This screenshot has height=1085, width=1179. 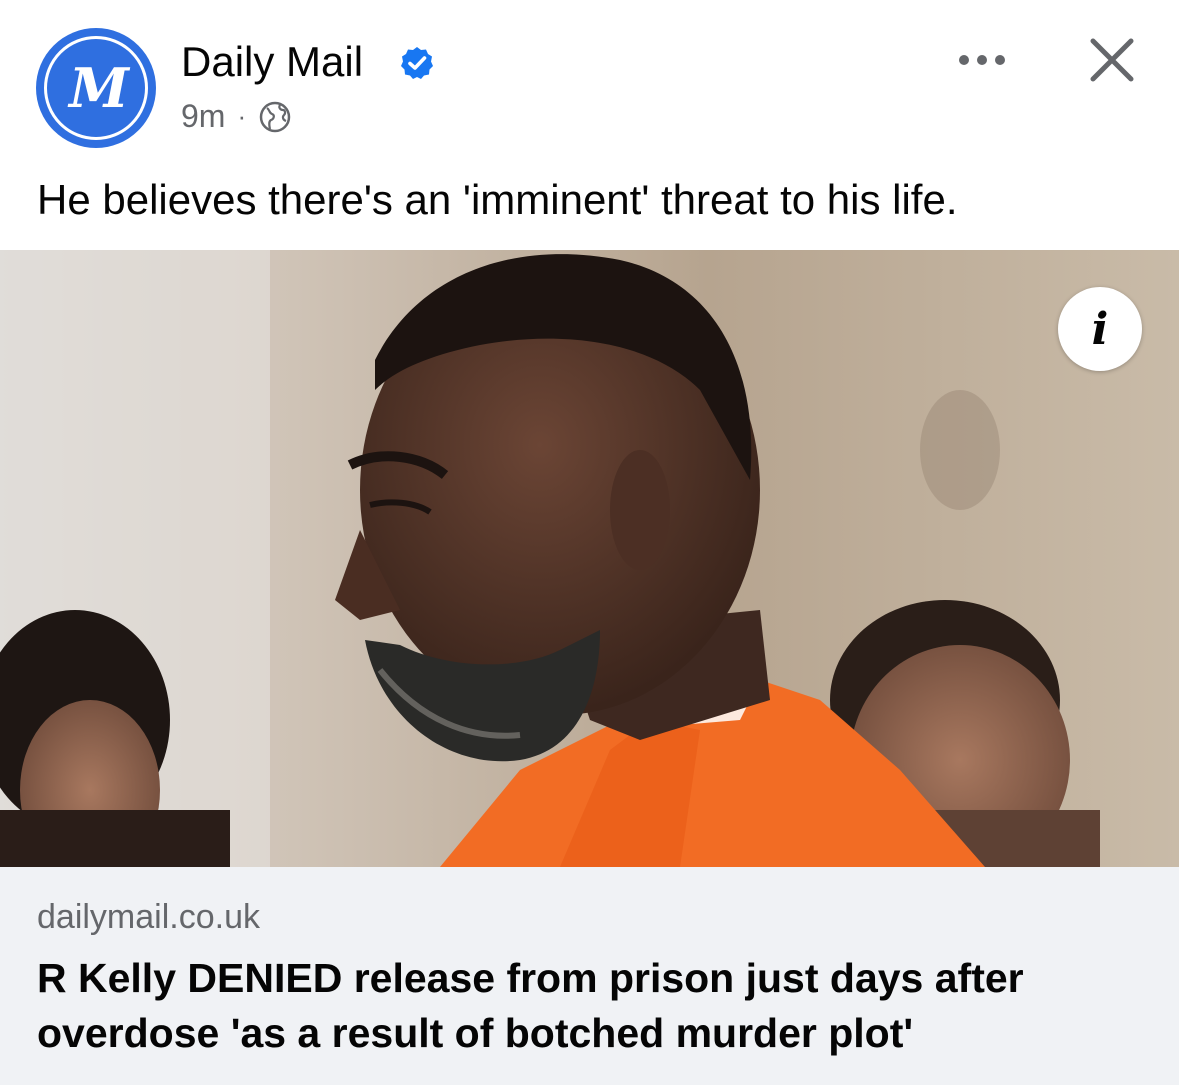 What do you see at coordinates (1112, 60) in the screenshot?
I see `close-icon` at bounding box center [1112, 60].